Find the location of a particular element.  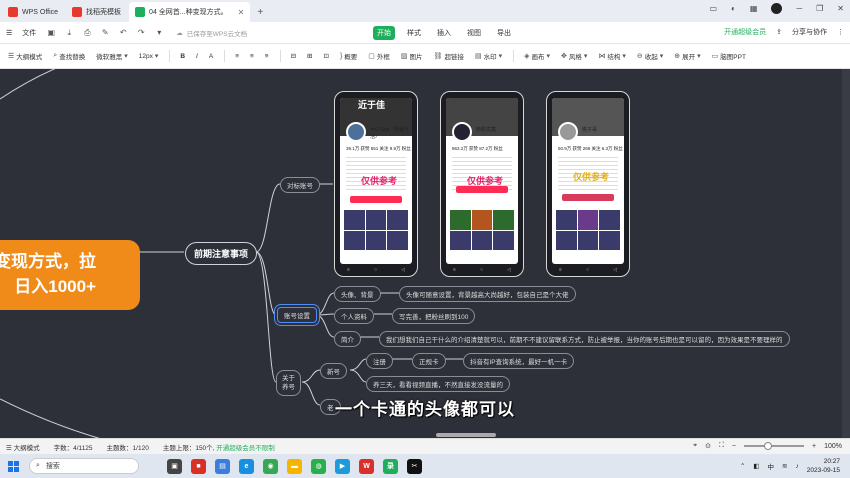

find-replace-button: ⌕ 查找替换 is located at coordinates (69, 56).